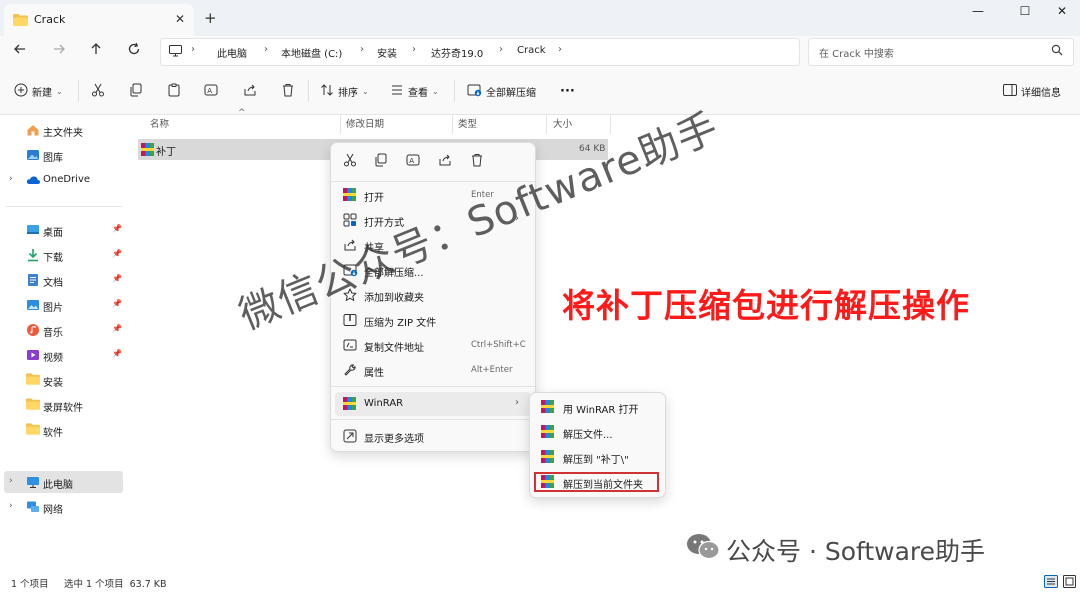 The width and height of the screenshot is (1080, 592). What do you see at coordinates (62, 330) in the screenshot?
I see `sidebar-item-music: 音乐 📌` at bounding box center [62, 330].